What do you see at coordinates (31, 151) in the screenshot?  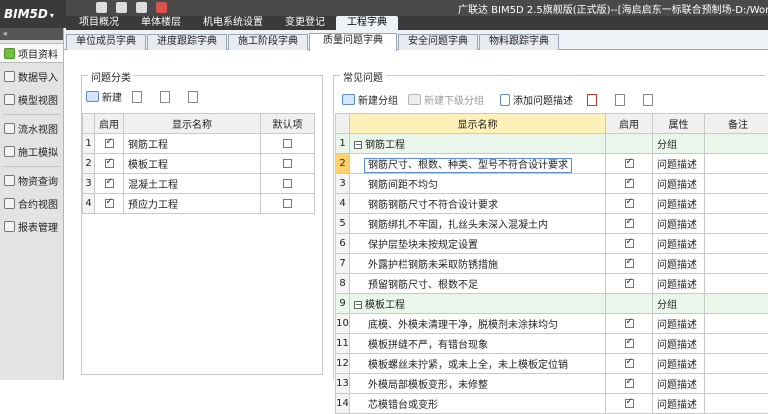 I see `sidebar-item-construction-sim: 施工模拟` at bounding box center [31, 151].